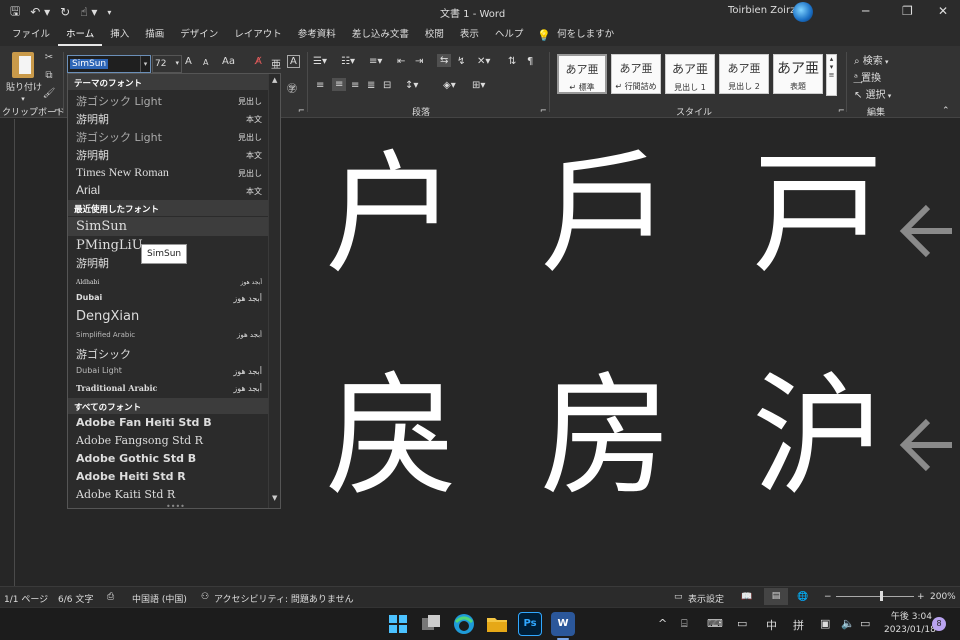 Image resolution: width=960 pixels, height=640 pixels. Describe the element at coordinates (483, 61) in the screenshot. I see `asian-layout-icon: ✕▾` at that location.